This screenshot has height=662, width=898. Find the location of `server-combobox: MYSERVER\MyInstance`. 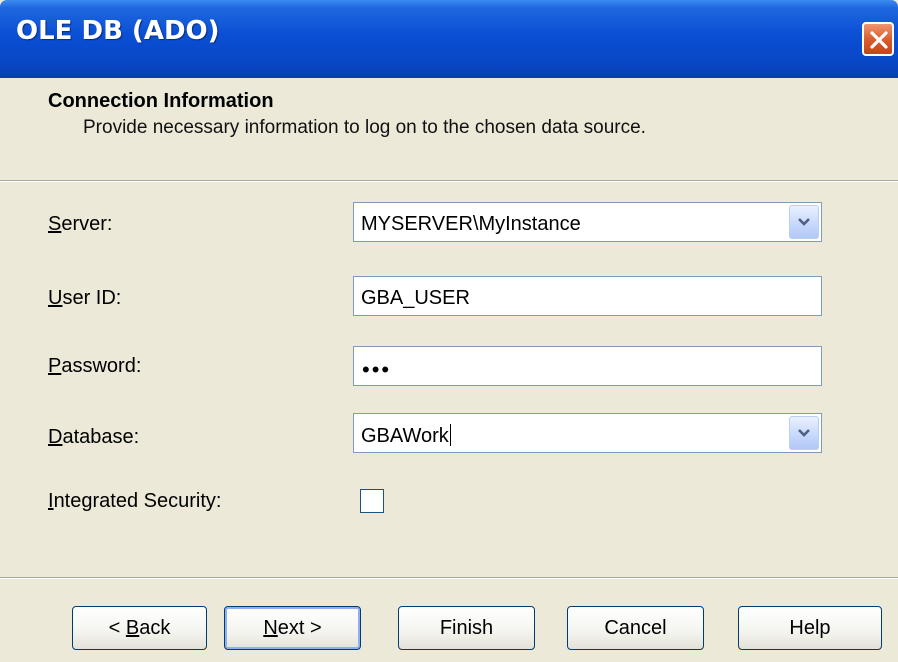

server-combobox: MYSERVER\MyInstance is located at coordinates (587, 222).